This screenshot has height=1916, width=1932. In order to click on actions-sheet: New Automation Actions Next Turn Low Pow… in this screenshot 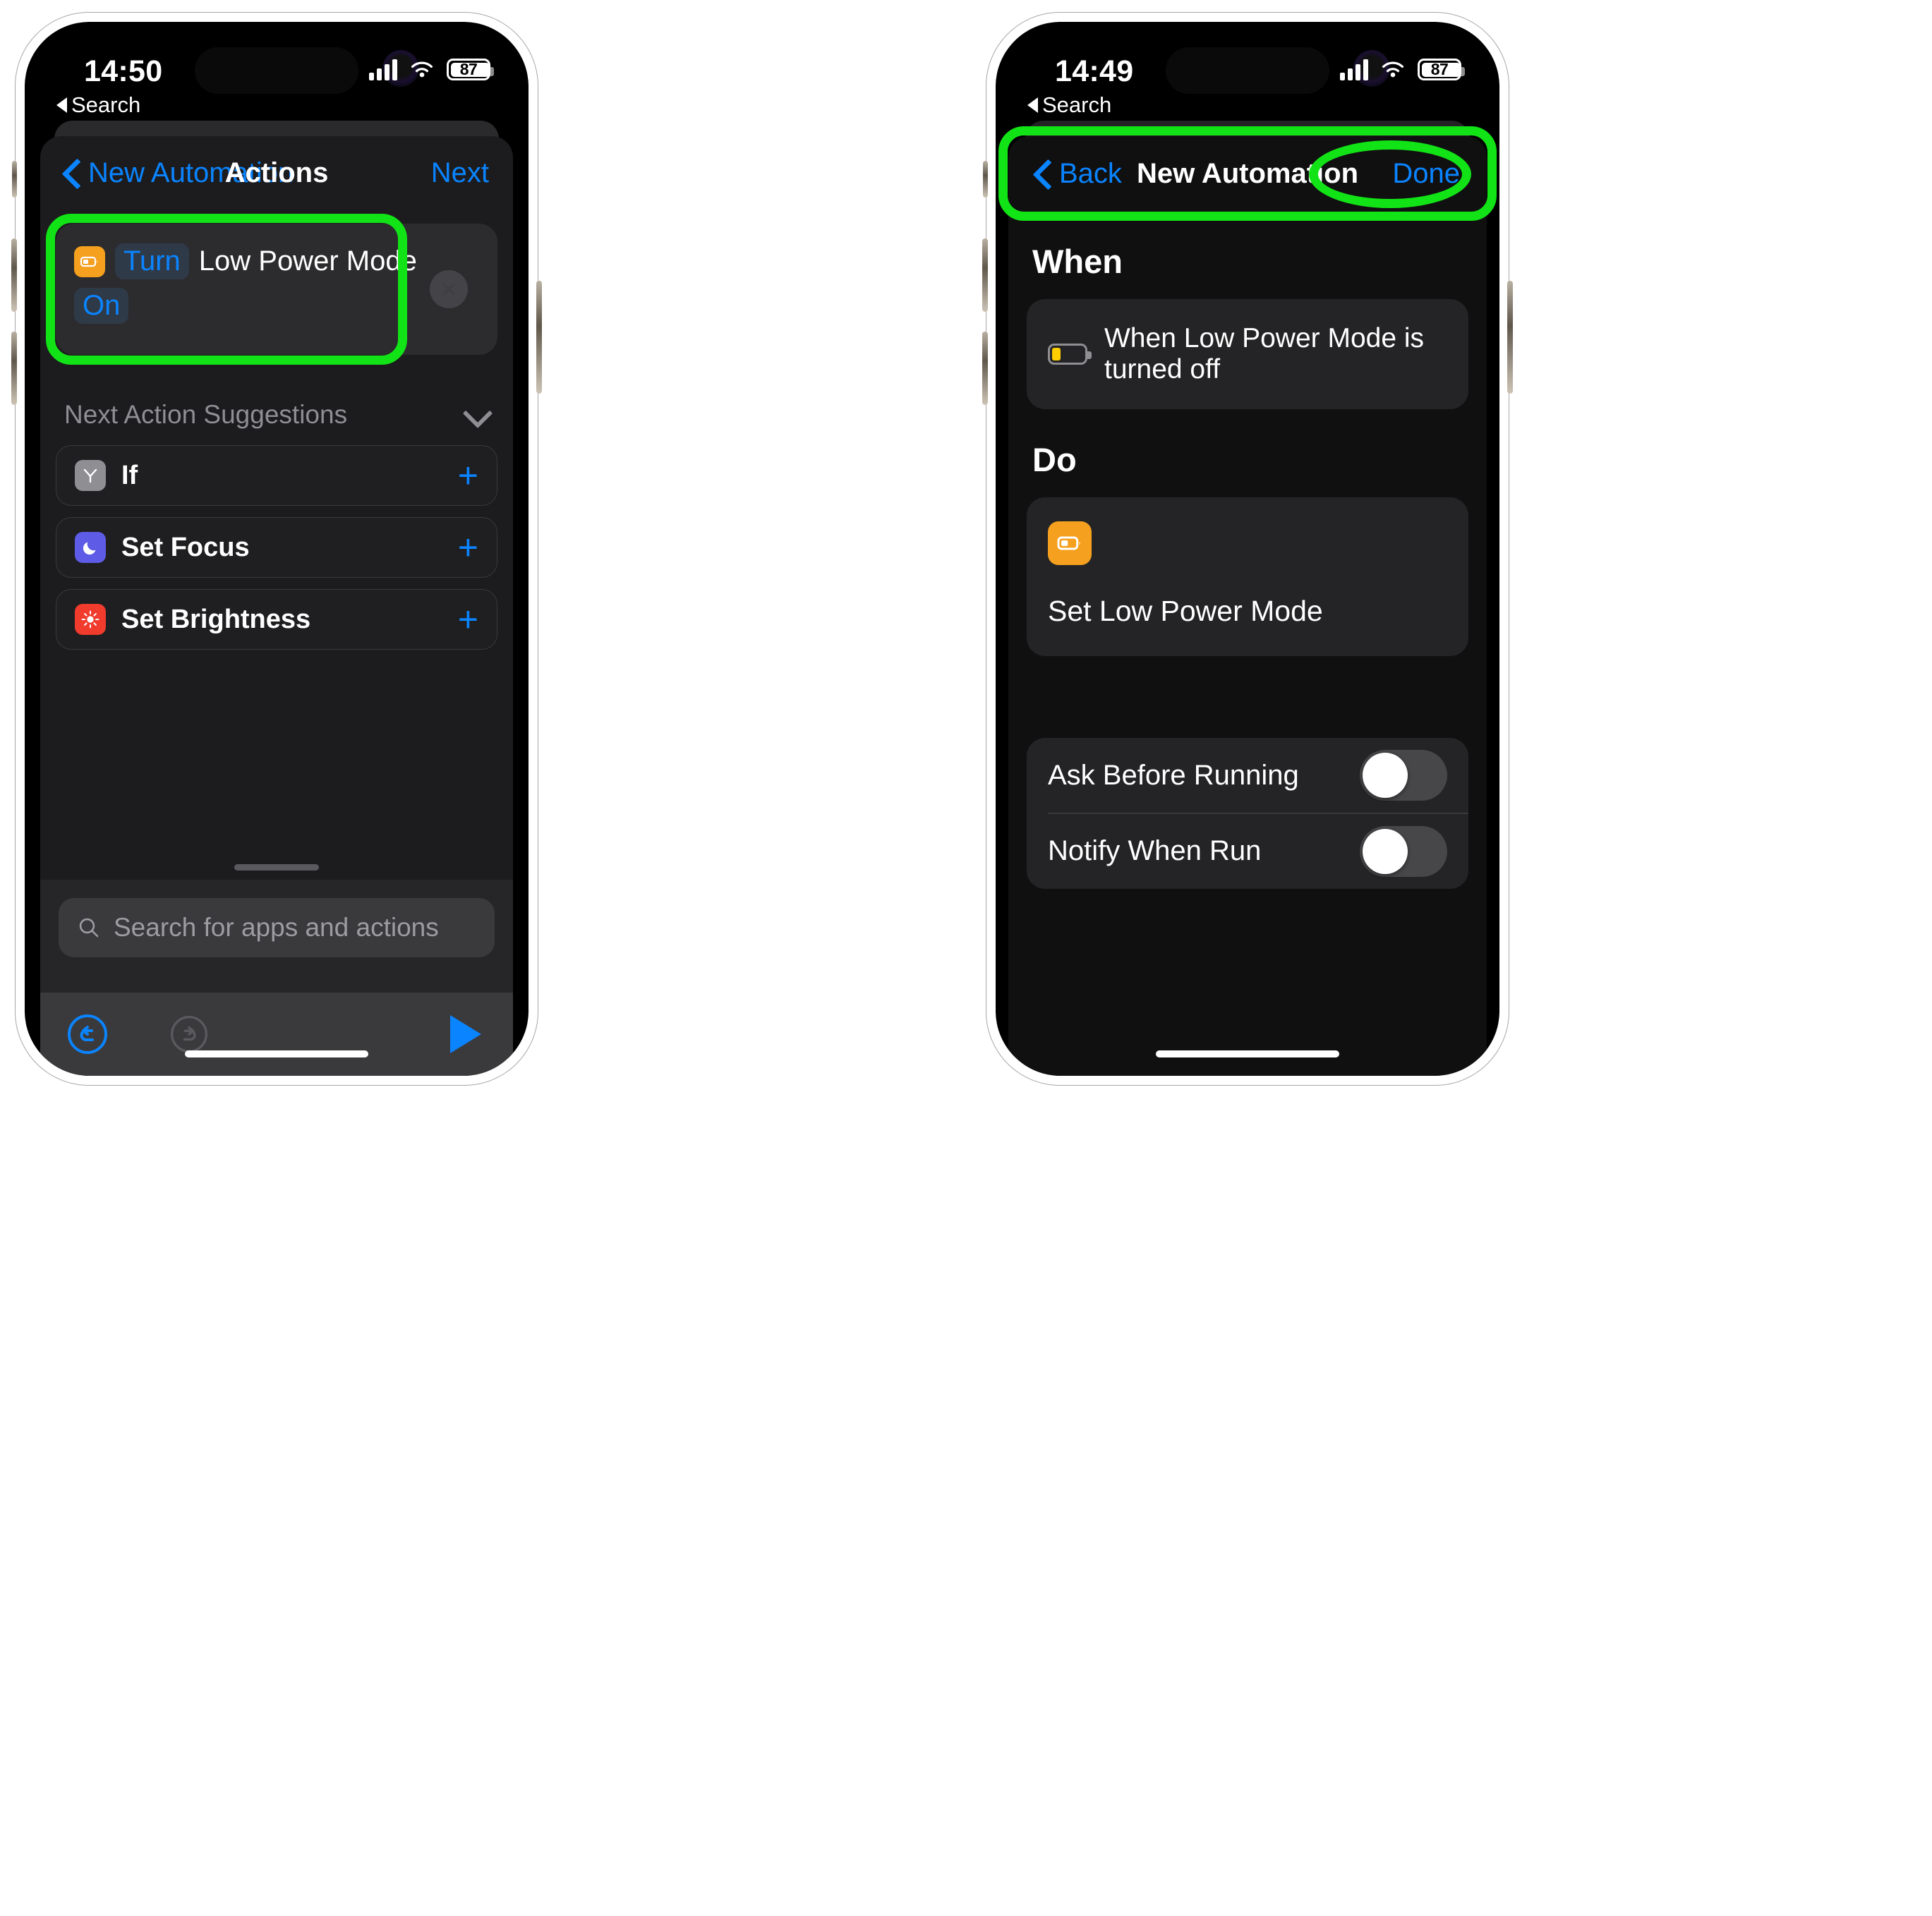, I will do `click(276, 606)`.